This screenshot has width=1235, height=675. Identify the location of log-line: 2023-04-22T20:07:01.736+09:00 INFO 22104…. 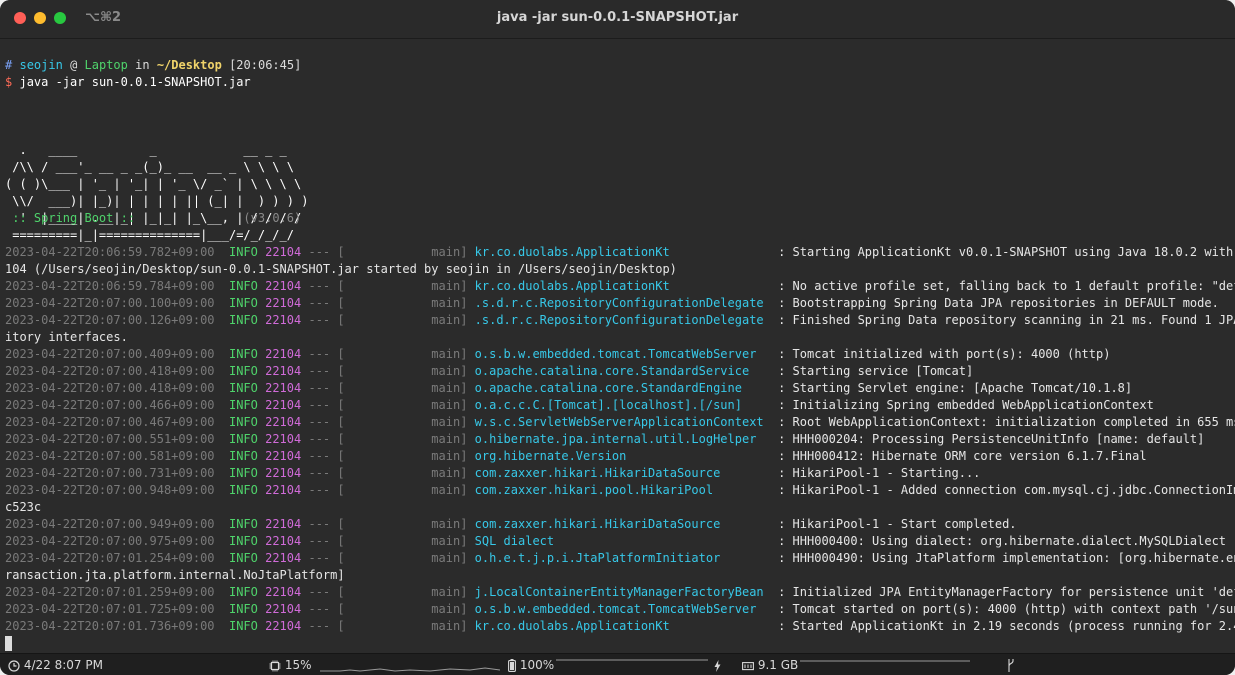
(620, 626).